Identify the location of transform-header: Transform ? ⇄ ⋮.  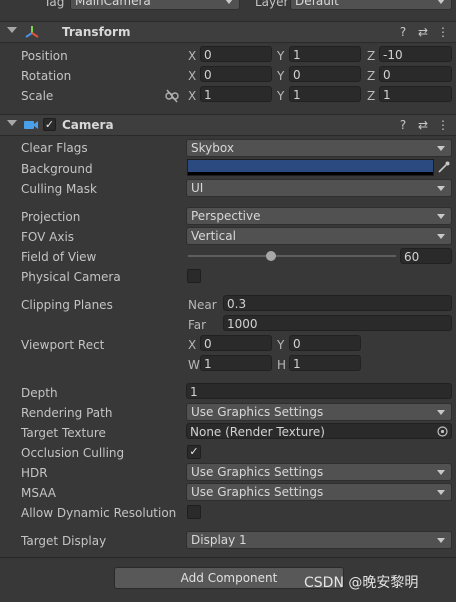
(228, 32).